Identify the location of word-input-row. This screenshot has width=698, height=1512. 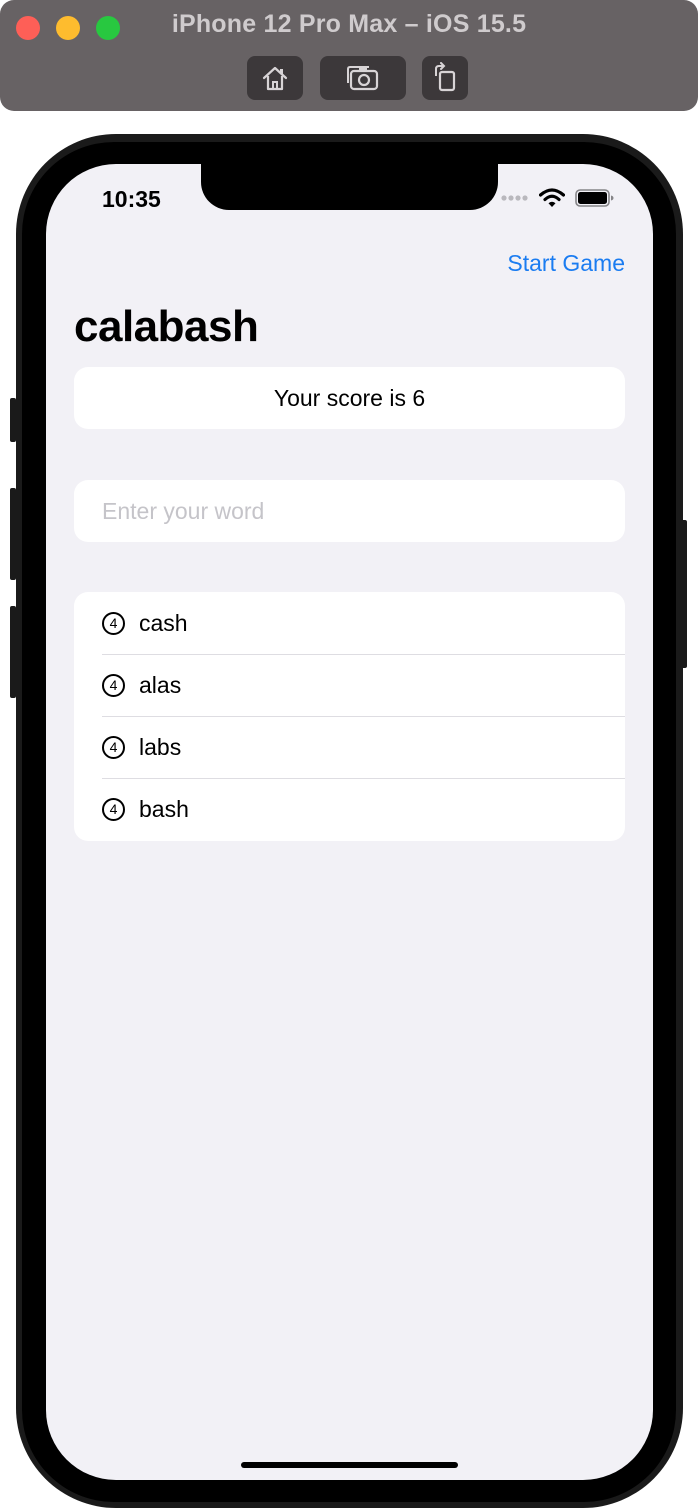
(349, 511).